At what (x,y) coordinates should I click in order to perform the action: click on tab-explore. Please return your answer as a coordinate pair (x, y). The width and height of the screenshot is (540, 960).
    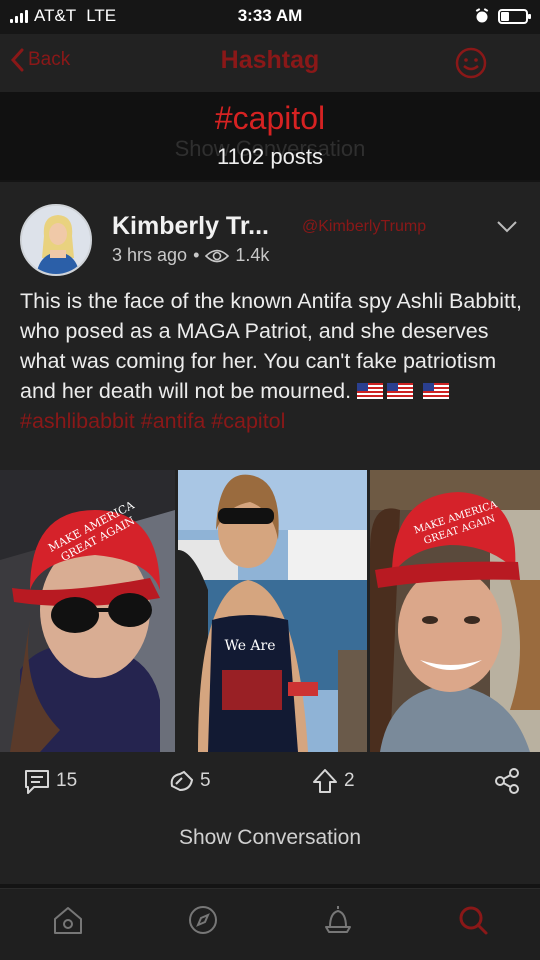
    Looking at the image, I should click on (203, 922).